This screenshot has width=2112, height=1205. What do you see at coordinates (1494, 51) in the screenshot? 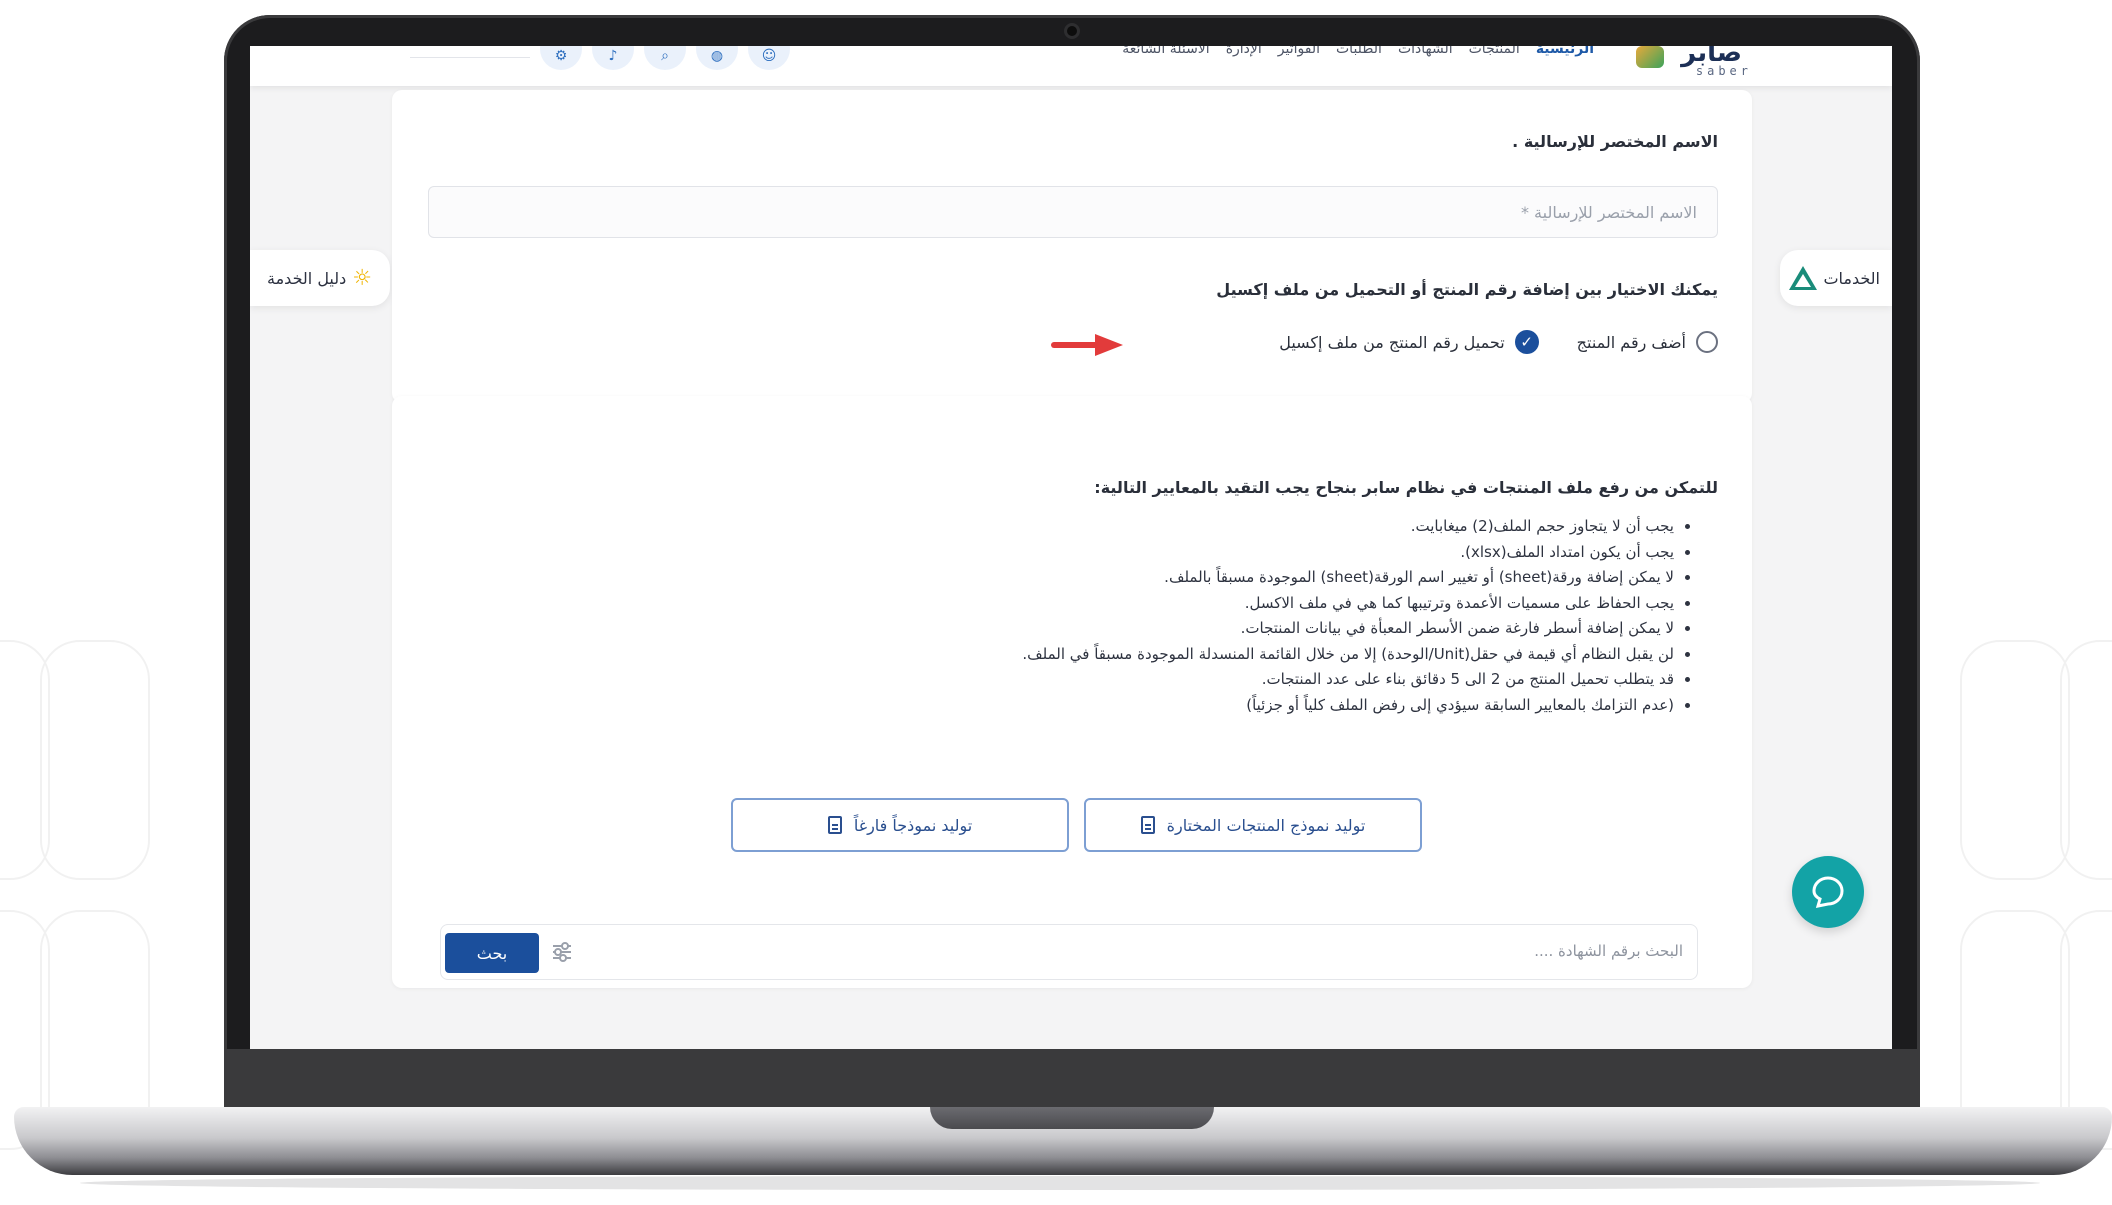
I see `nav-products: المنتجات` at bounding box center [1494, 51].